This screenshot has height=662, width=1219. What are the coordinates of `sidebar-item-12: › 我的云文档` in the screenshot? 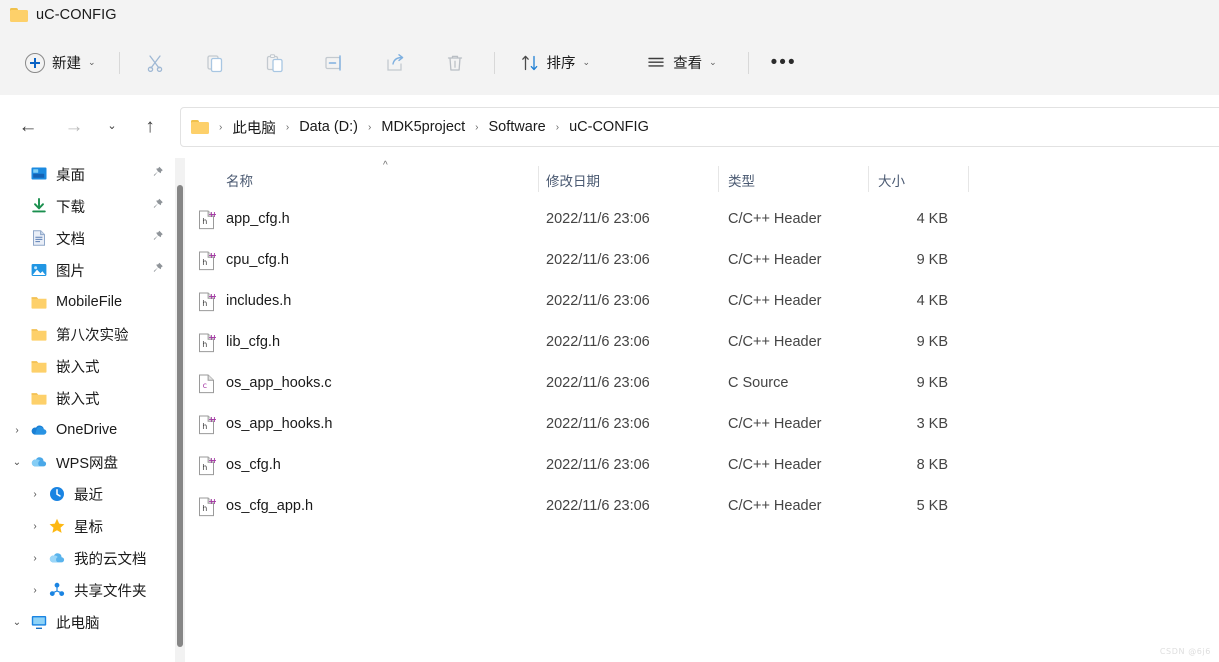 It's located at (87, 558).